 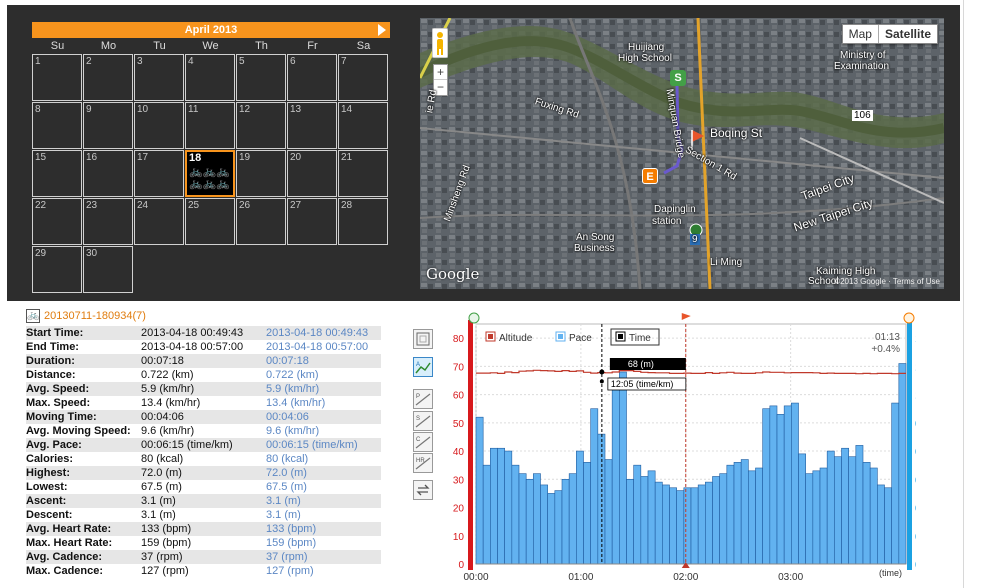 What do you see at coordinates (363, 77) in the screenshot?
I see `calendar-day: 7` at bounding box center [363, 77].